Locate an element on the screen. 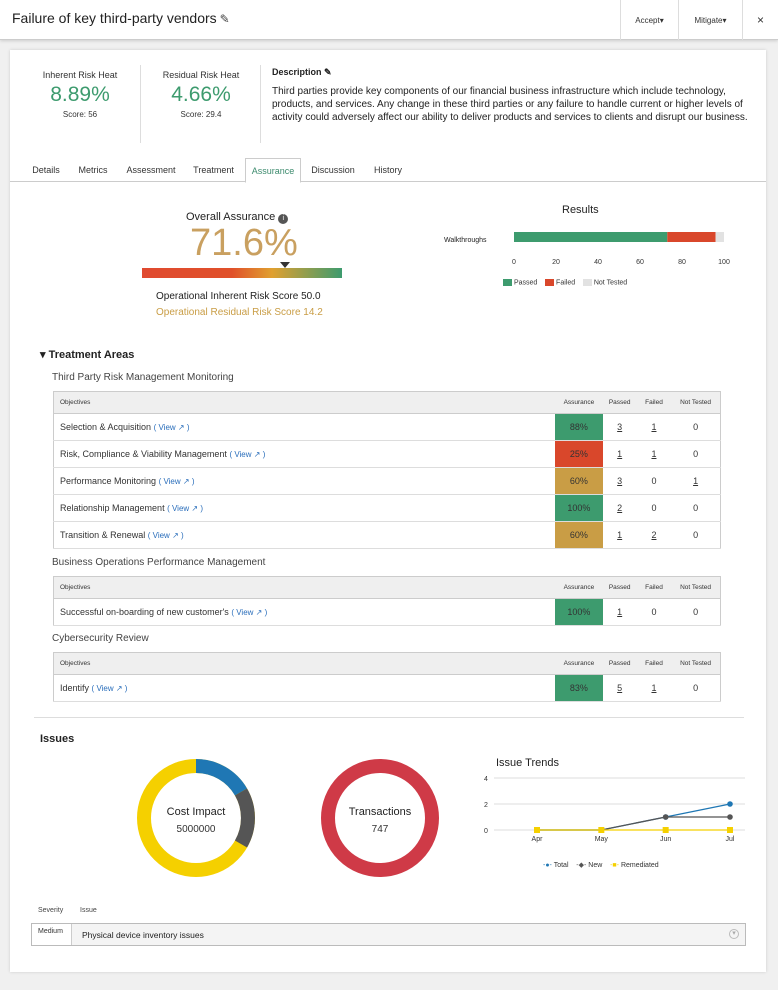 This screenshot has width=778, height=990. results-title: Results is located at coordinates (580, 210).